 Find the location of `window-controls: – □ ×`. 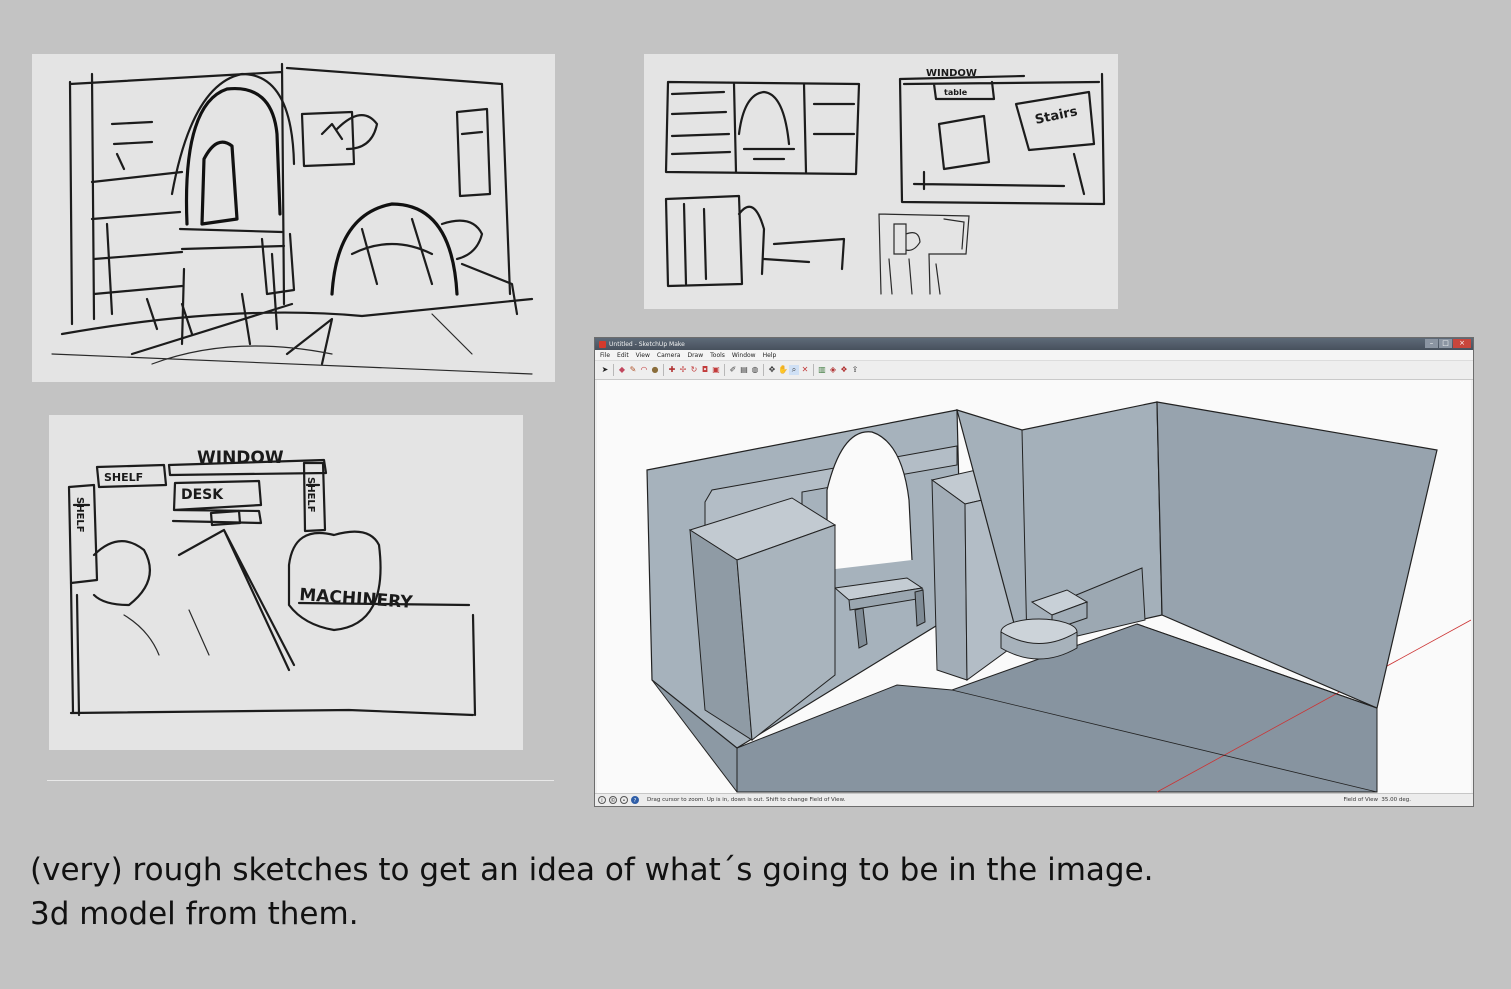

window-controls: – □ × is located at coordinates (1448, 343).